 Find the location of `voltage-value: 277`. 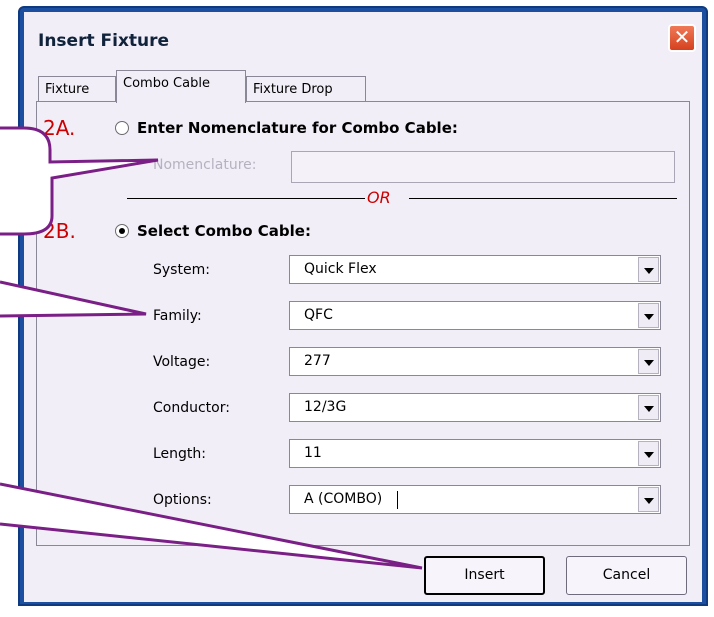

voltage-value: 277 is located at coordinates (317, 361).